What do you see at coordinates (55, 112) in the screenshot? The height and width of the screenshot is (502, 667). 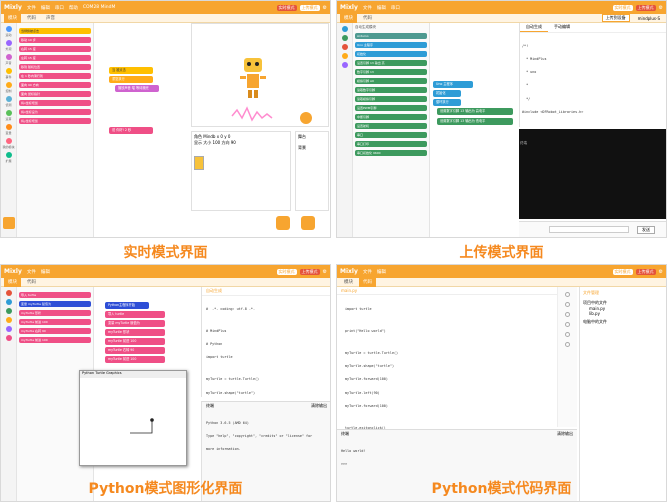 I see `palette-block: 将x坐标设为` at bounding box center [55, 112].